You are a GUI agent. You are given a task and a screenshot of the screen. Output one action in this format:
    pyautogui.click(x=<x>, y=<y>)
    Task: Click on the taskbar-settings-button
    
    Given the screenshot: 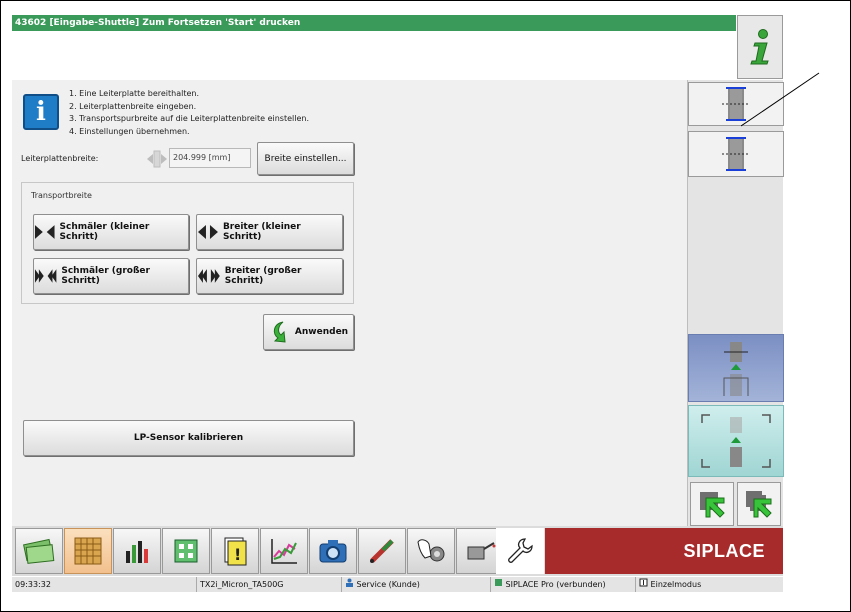 What is the action you would take?
    pyautogui.click(x=431, y=551)
    